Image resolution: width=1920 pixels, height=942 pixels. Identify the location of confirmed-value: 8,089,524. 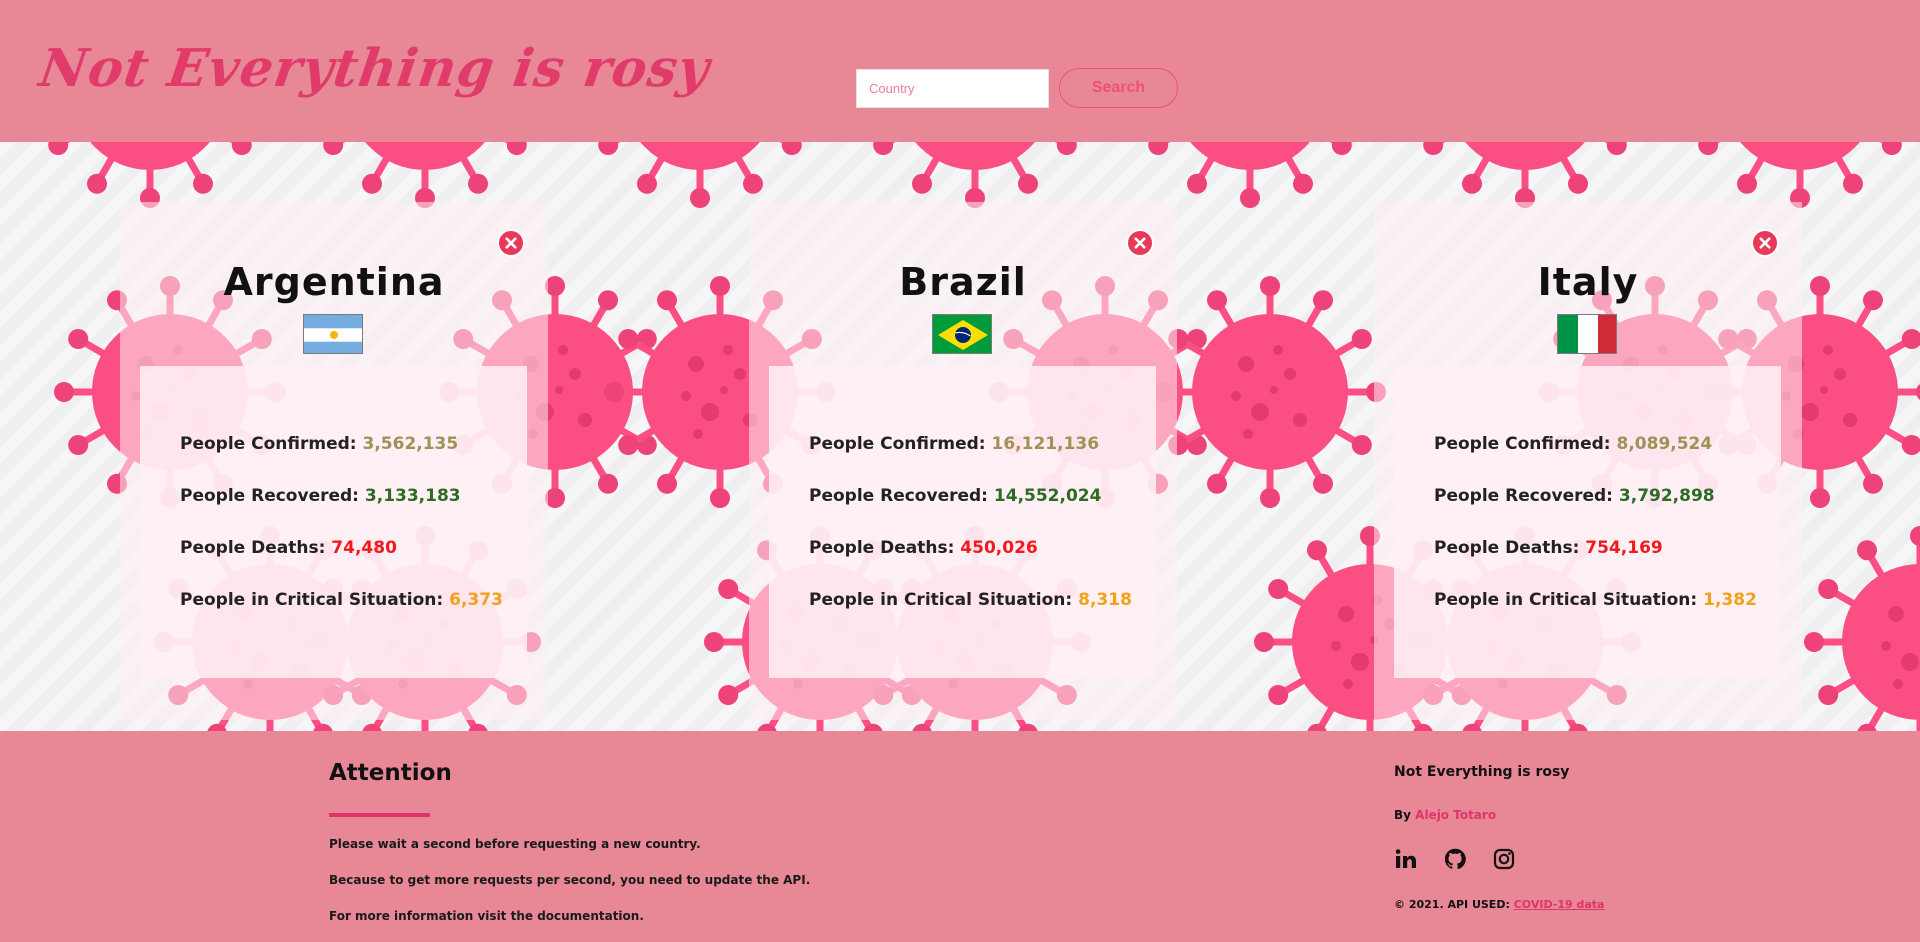
(1664, 444).